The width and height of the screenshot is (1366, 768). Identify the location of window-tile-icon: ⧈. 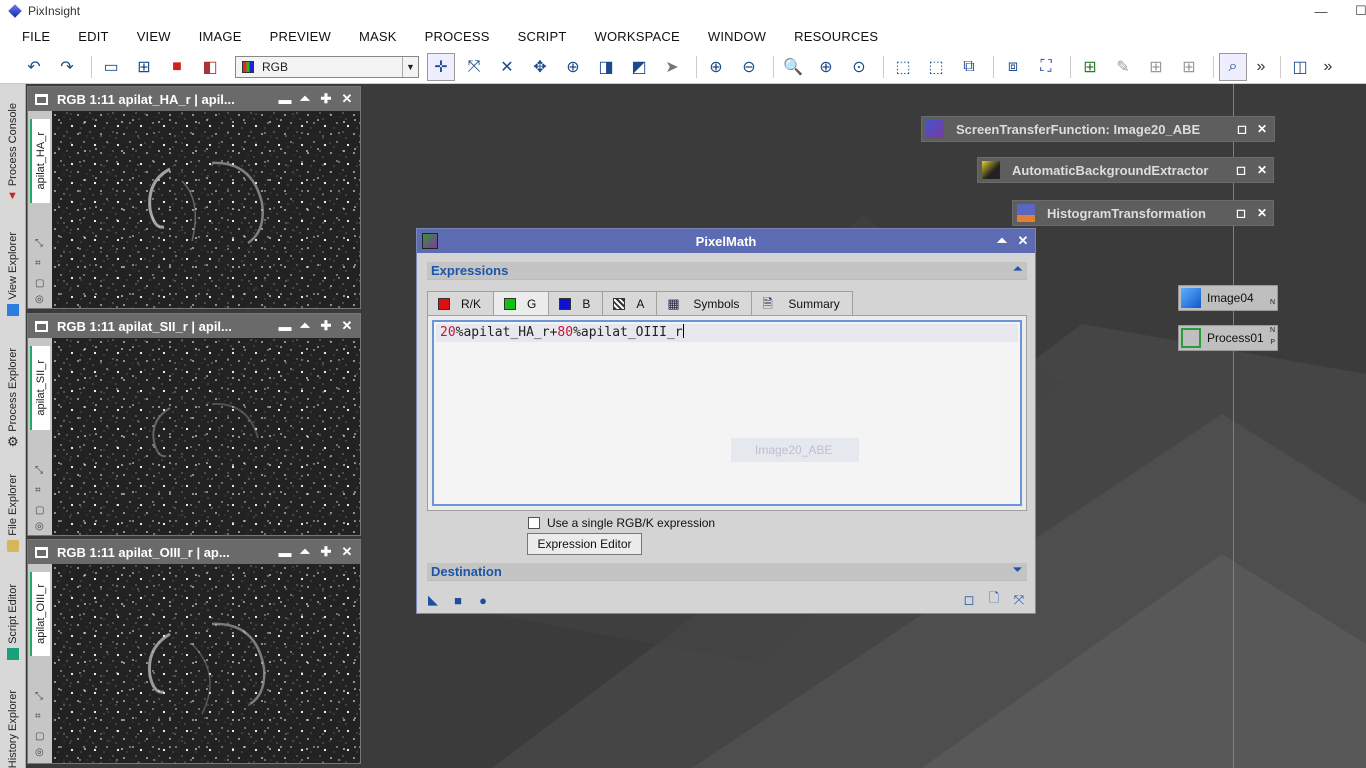
(1013, 67).